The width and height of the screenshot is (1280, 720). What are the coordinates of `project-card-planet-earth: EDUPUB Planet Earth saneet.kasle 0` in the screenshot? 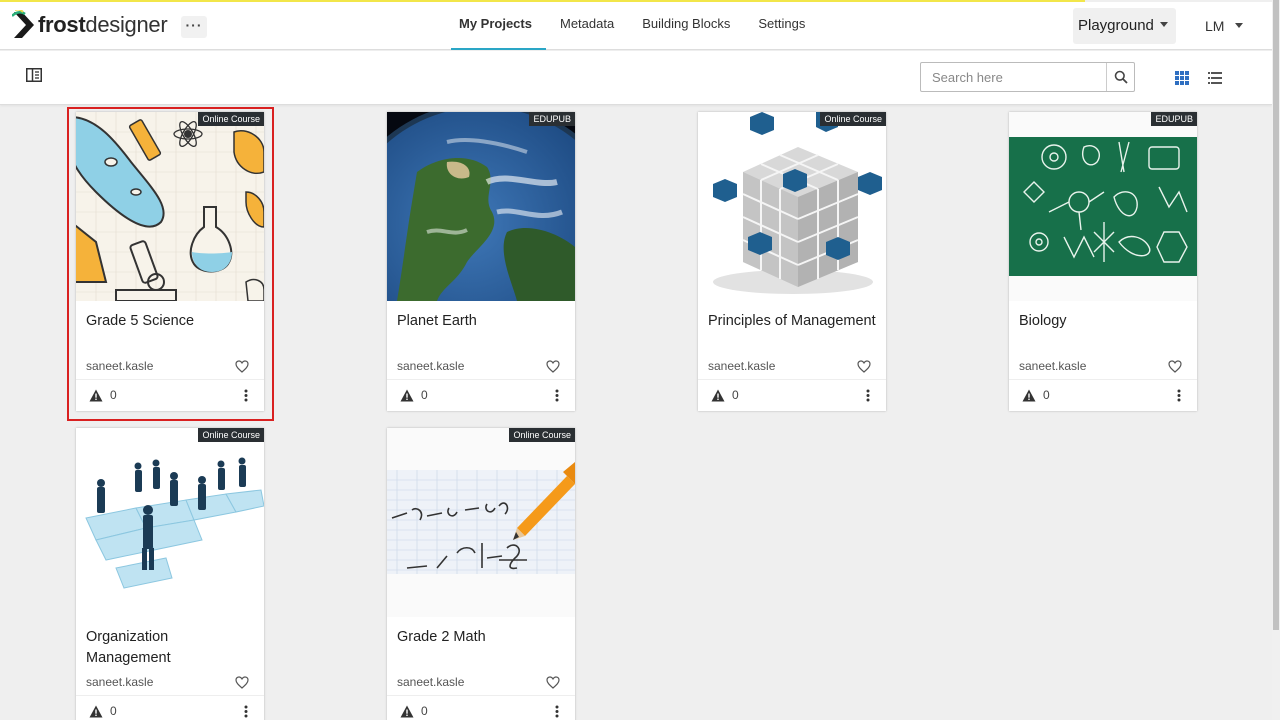 It's located at (481, 261).